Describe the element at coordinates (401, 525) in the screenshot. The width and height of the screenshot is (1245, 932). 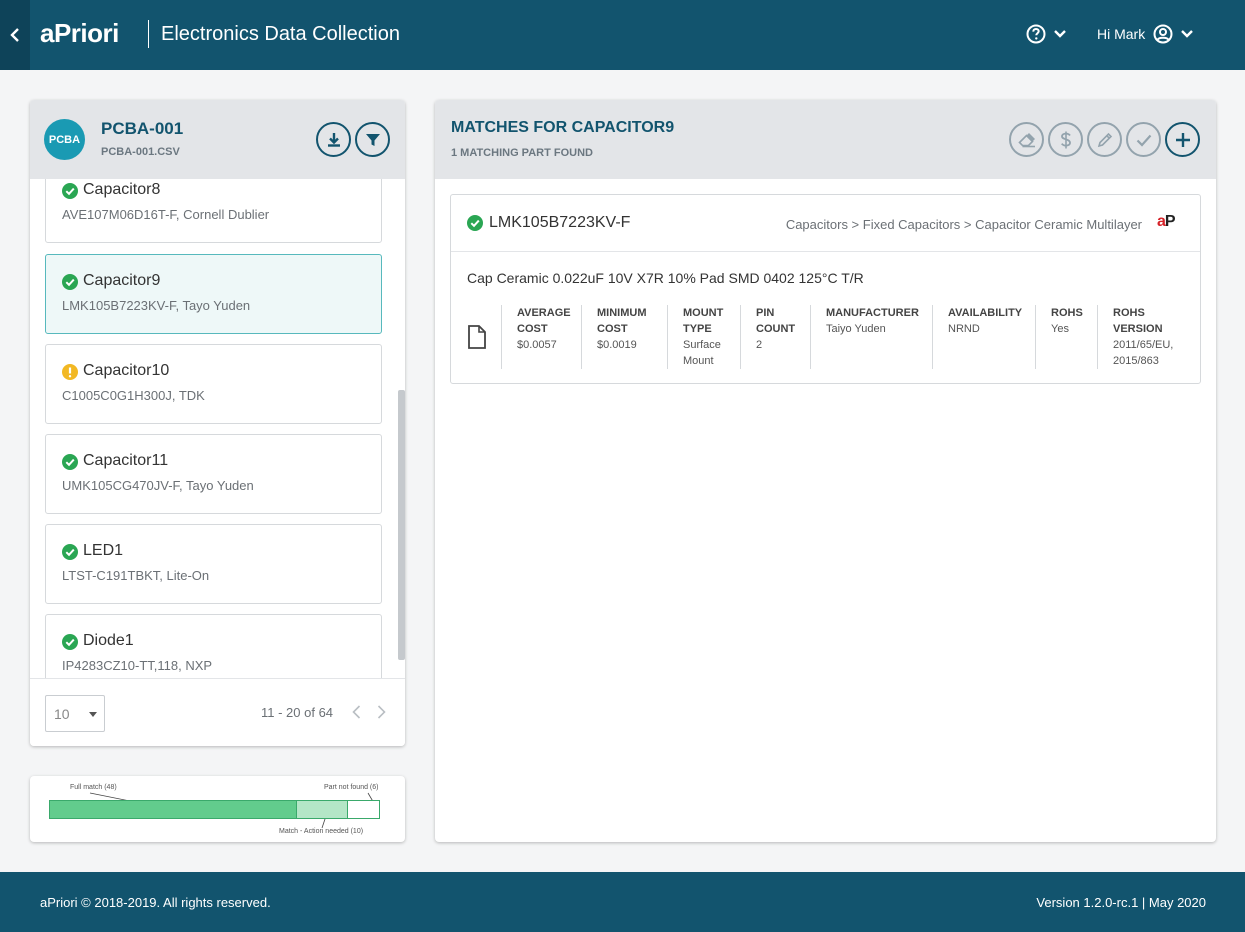
I see `list-scrollbar-thumb` at that location.